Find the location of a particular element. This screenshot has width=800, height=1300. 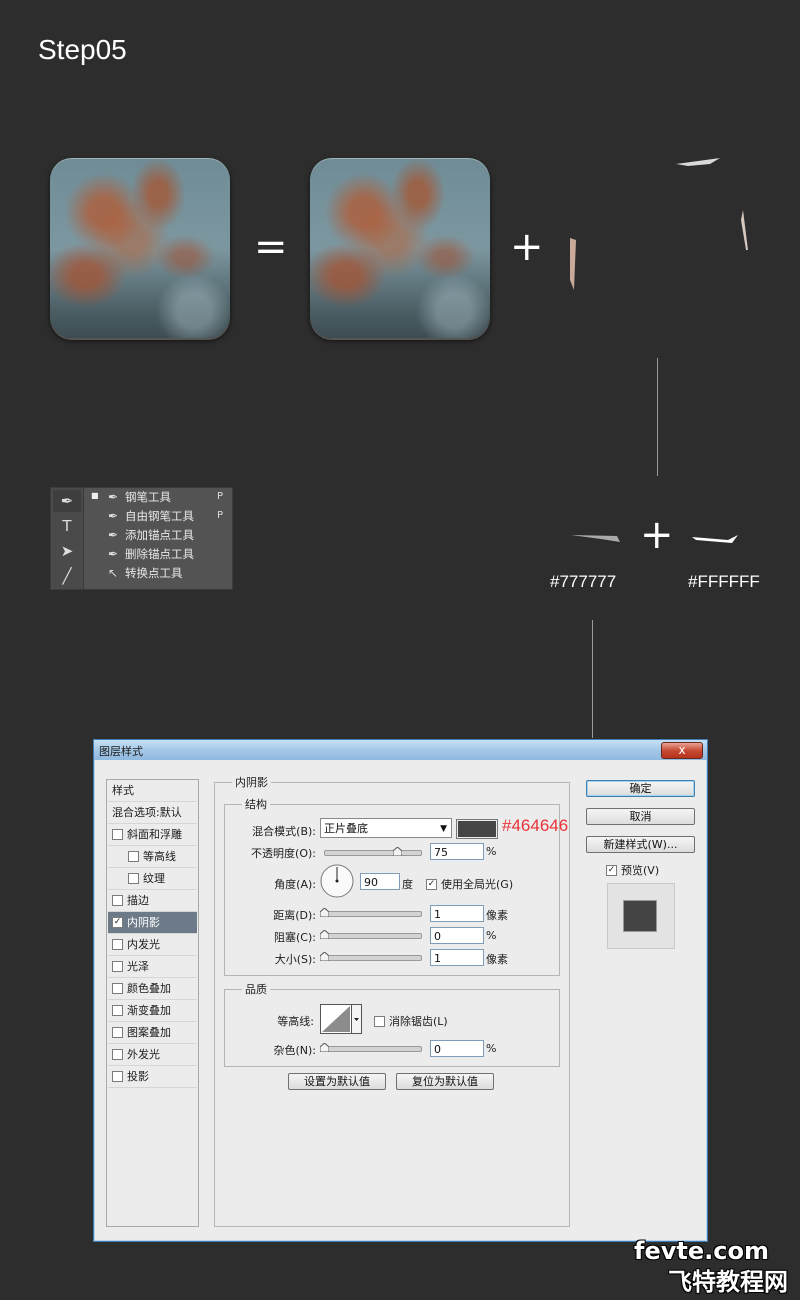

blend-mode-select: 正片叠底 ▼ is located at coordinates (386, 828).